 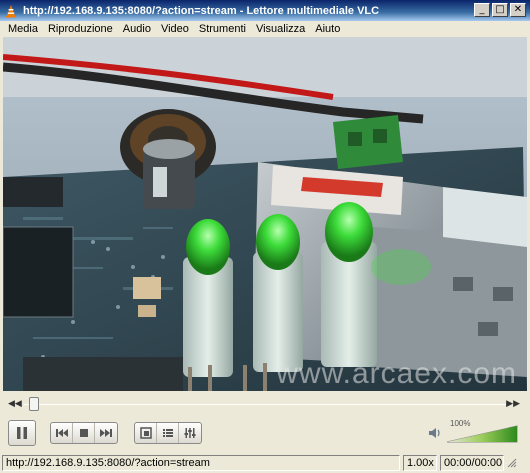 What do you see at coordinates (420, 462) in the screenshot?
I see `playback-speed: 1.00x` at bounding box center [420, 462].